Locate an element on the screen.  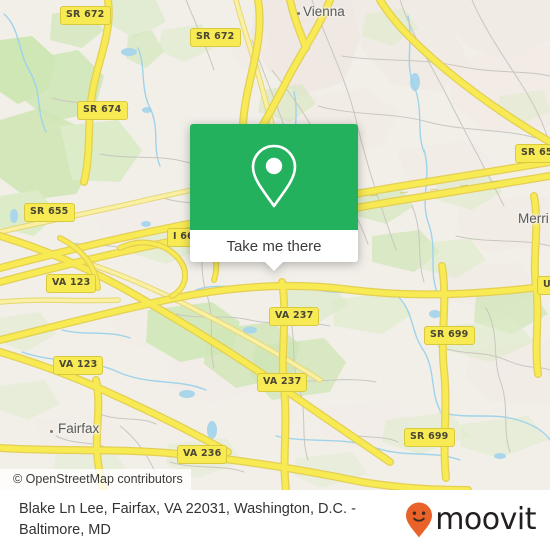
road-shield-va236: VA 236 is located at coordinates (202, 454).